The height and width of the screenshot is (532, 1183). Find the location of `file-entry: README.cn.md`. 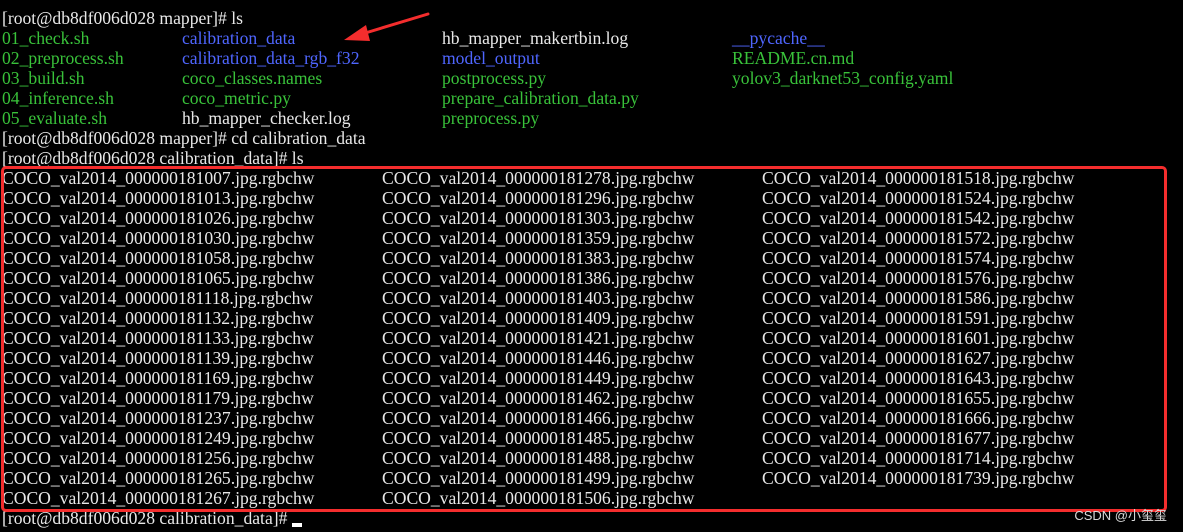

file-entry: README.cn.md is located at coordinates (793, 58).